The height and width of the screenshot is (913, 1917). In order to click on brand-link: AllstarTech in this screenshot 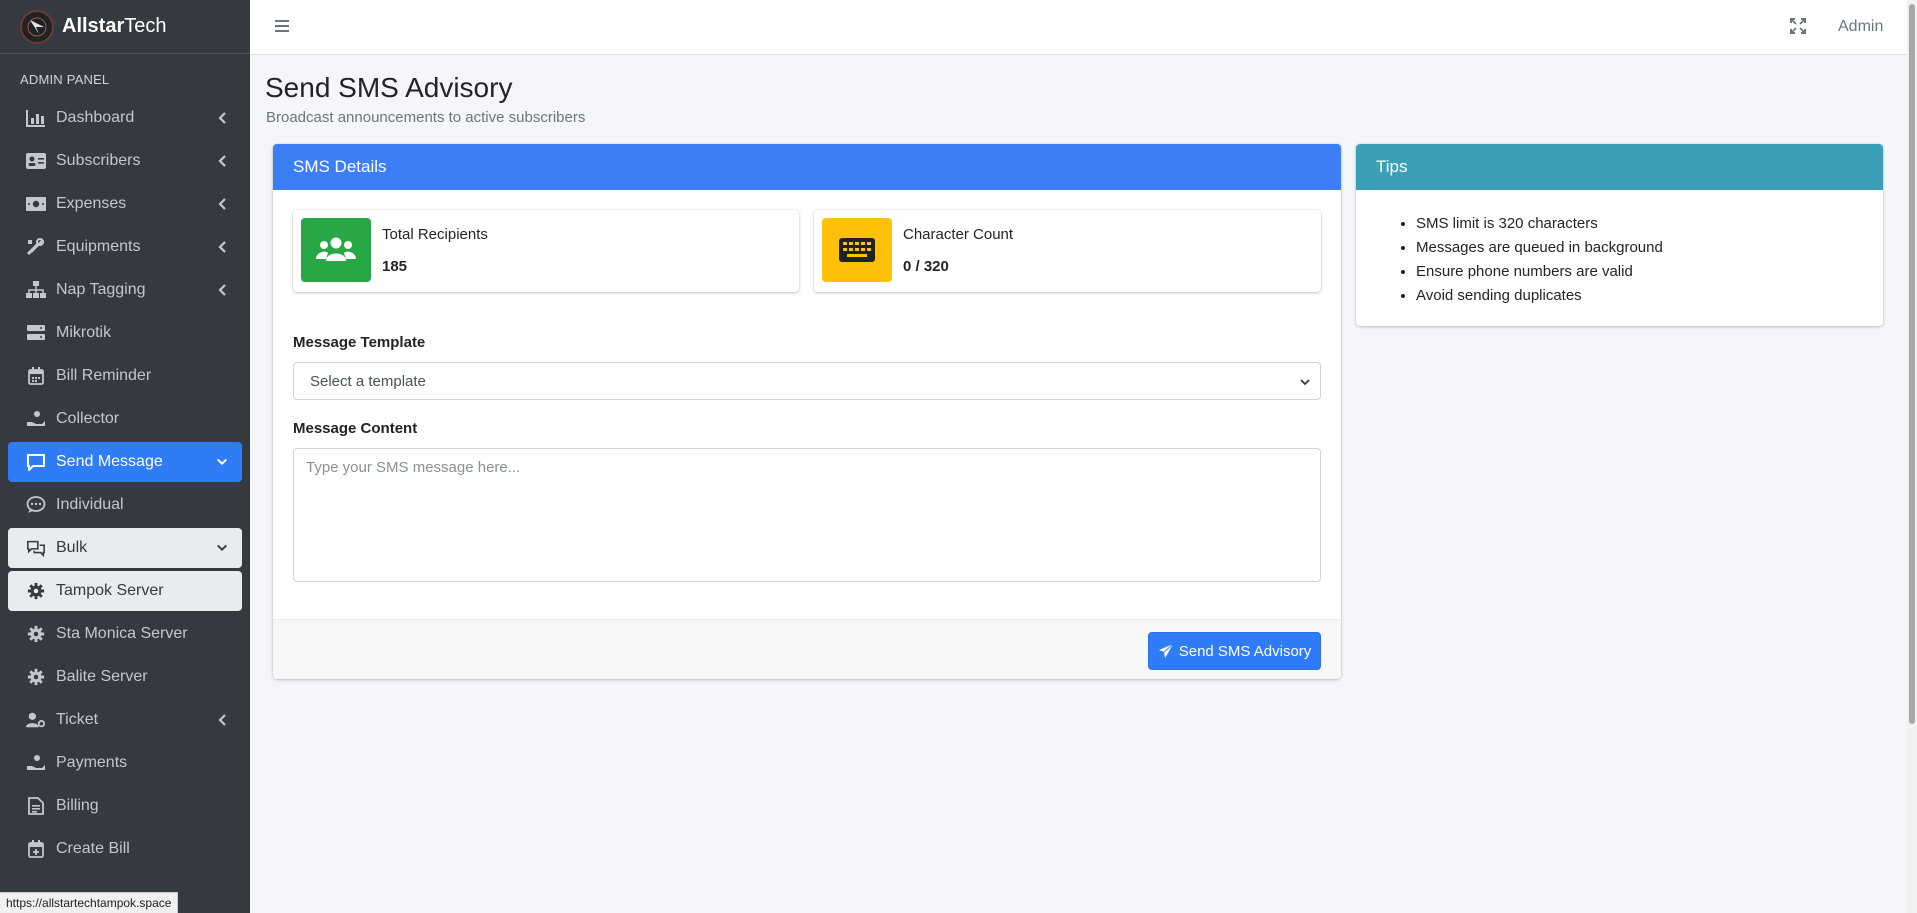, I will do `click(125, 27)`.